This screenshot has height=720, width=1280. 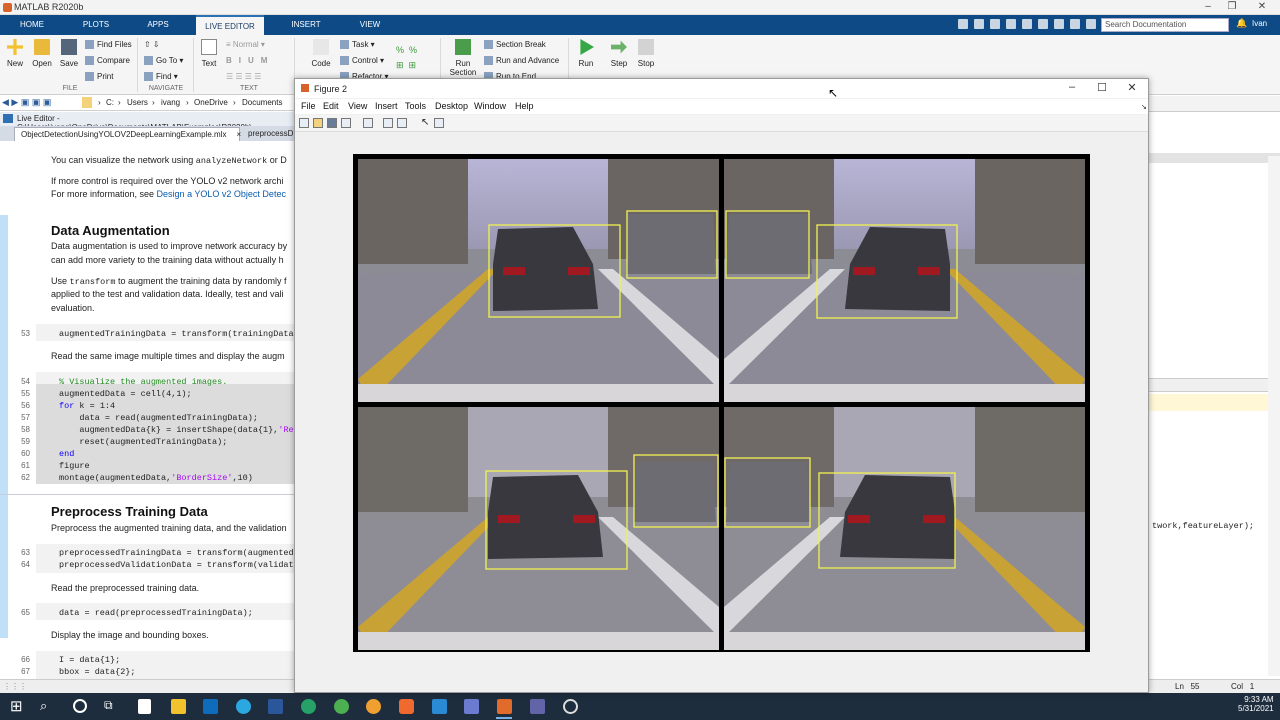 I want to click on tab-insert: INSERT, so click(x=306, y=25).